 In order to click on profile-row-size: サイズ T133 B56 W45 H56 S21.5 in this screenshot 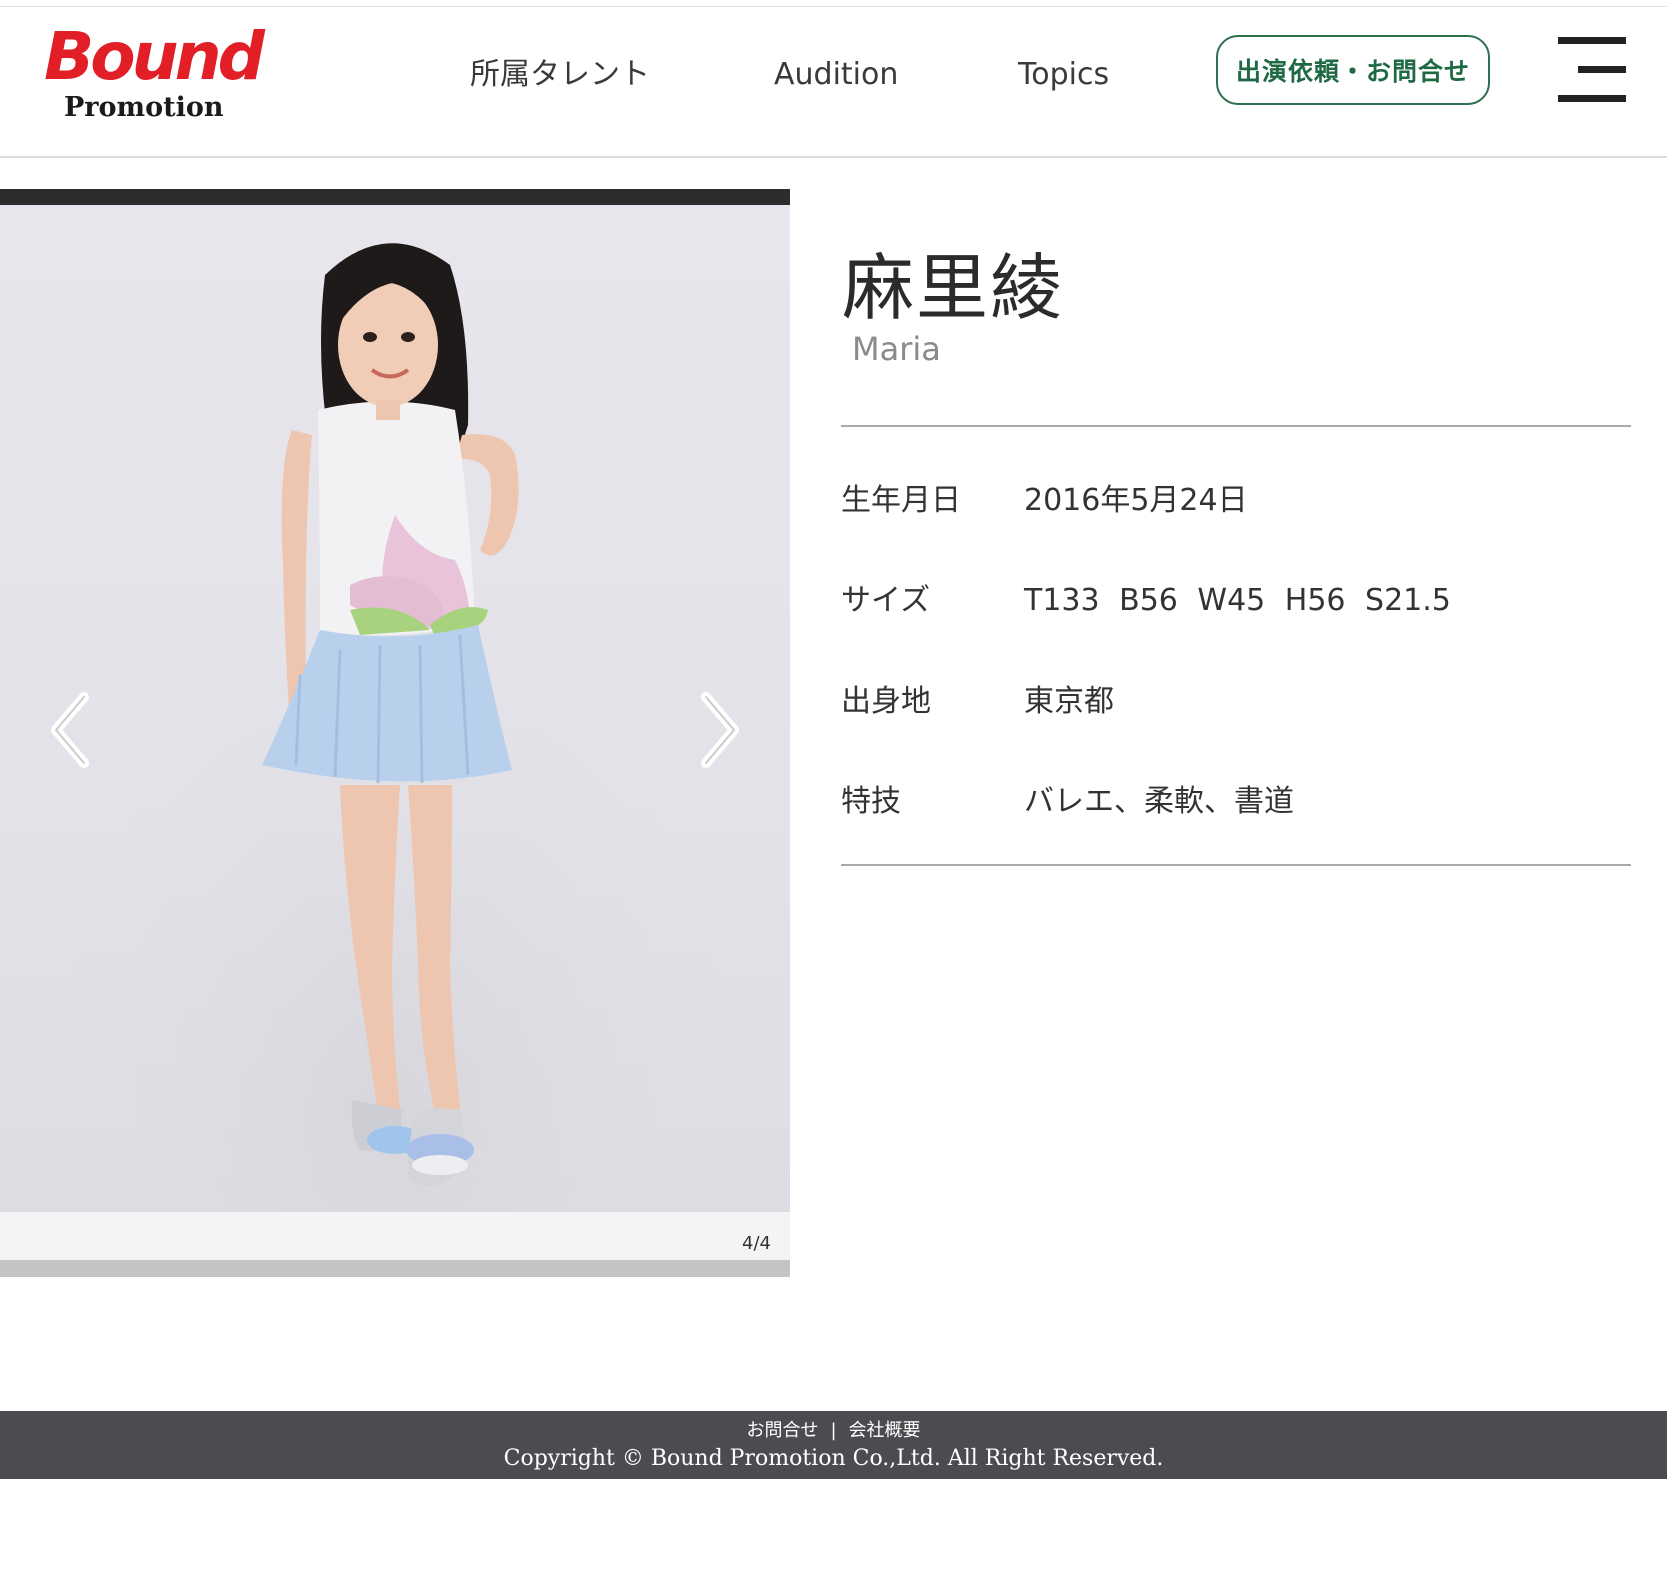, I will do `click(1236, 601)`.